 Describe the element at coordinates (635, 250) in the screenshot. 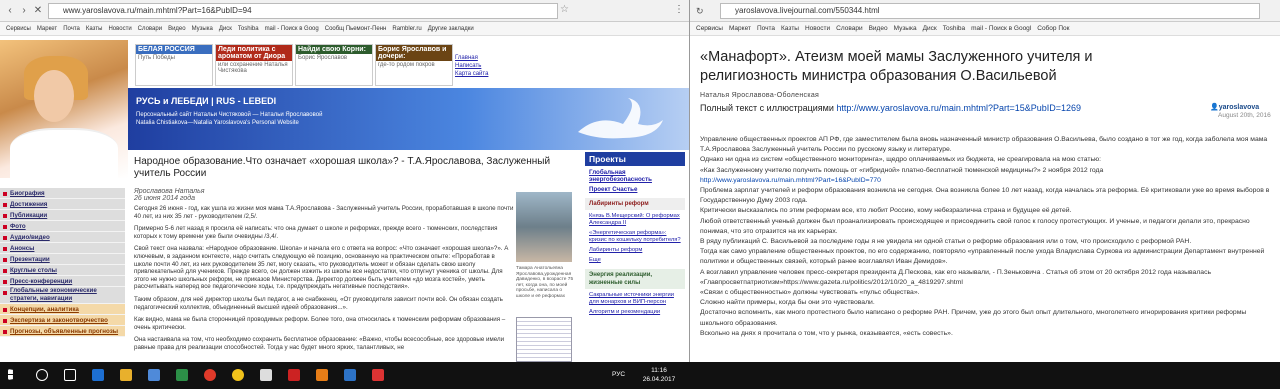

I see `project-item: Лабиринты реформ` at that location.